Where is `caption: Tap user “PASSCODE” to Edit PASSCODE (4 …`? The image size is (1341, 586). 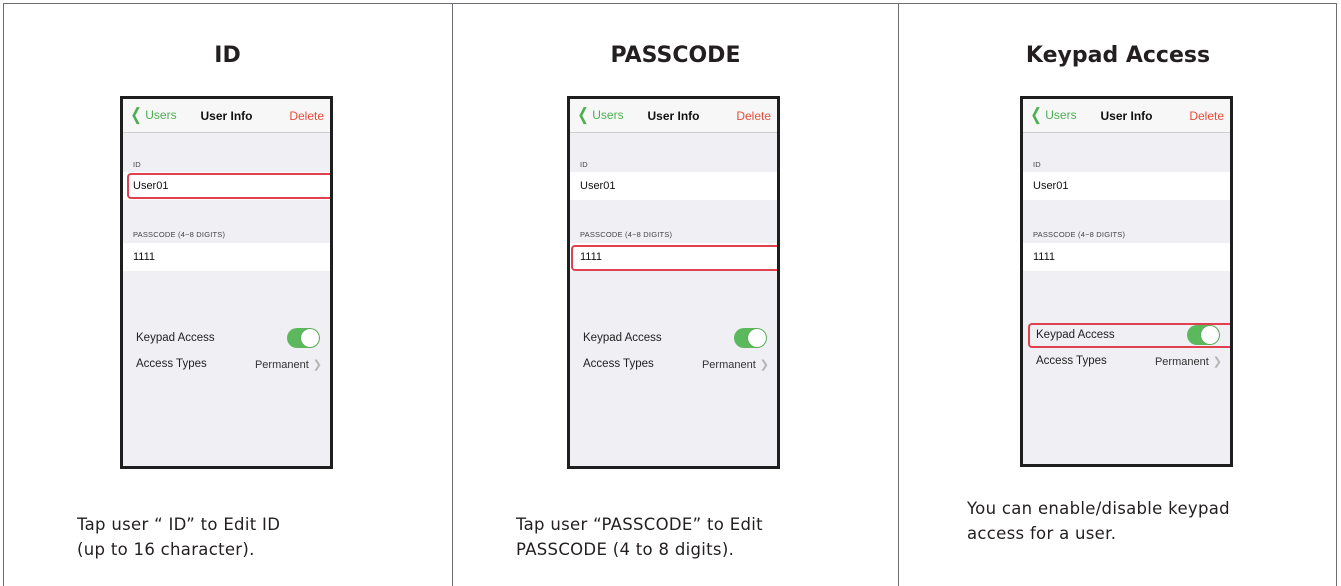
caption: Tap user “PASSCODE” to Edit PASSCODE (4 … is located at coordinates (639, 537).